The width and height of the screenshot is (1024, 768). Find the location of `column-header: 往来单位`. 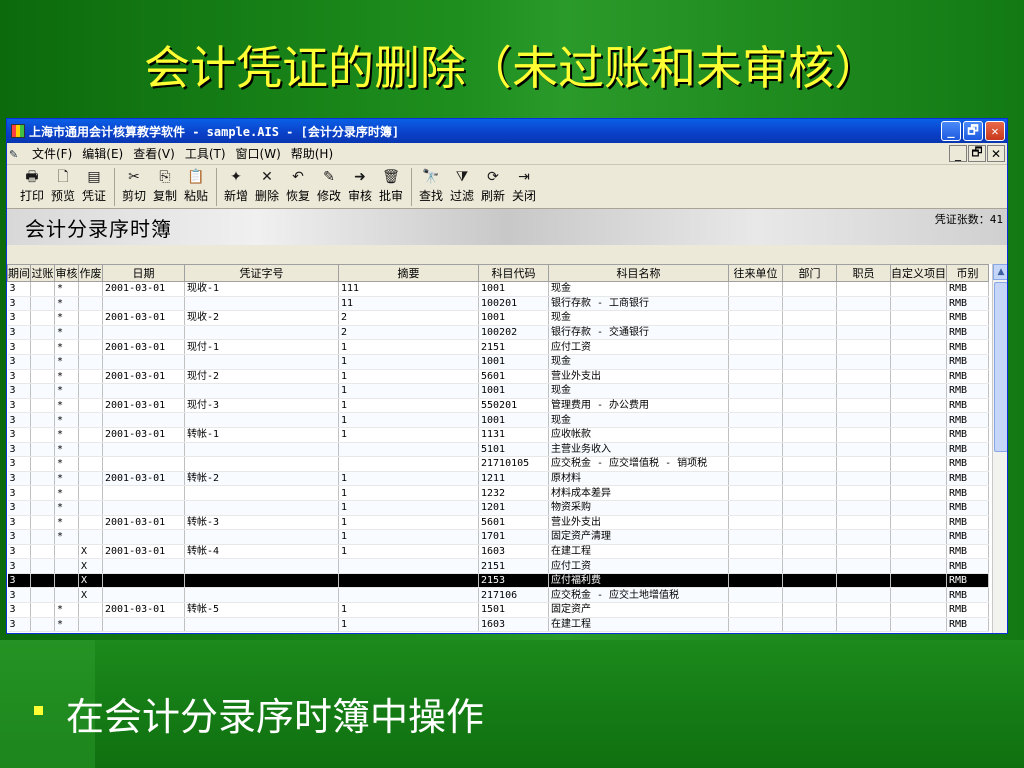

column-header: 往来单位 is located at coordinates (755, 273).